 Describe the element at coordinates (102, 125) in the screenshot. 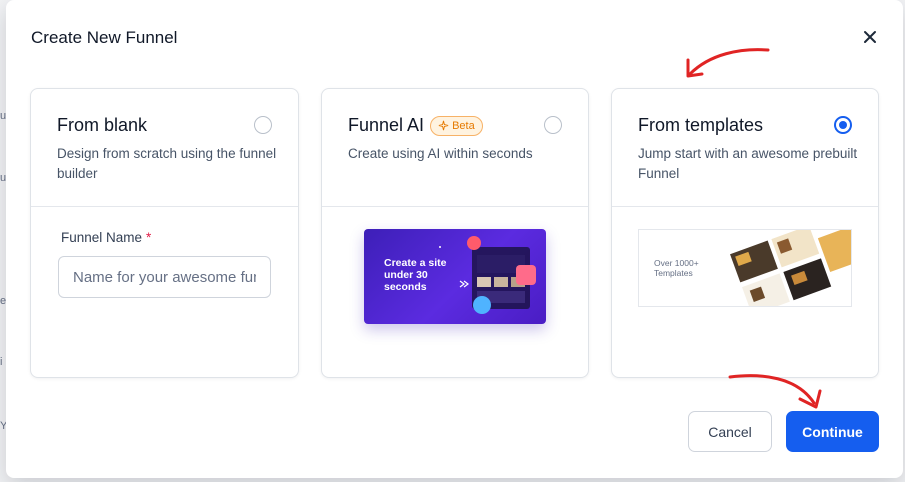

I see `card-title: From blank` at that location.